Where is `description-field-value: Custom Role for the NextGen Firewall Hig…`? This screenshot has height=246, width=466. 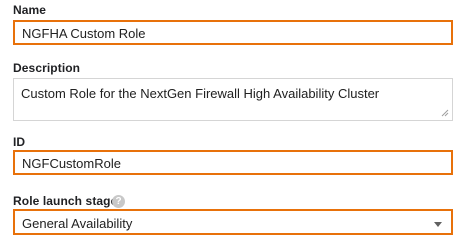 description-field-value: Custom Role for the NextGen Firewall Hig… is located at coordinates (200, 93).